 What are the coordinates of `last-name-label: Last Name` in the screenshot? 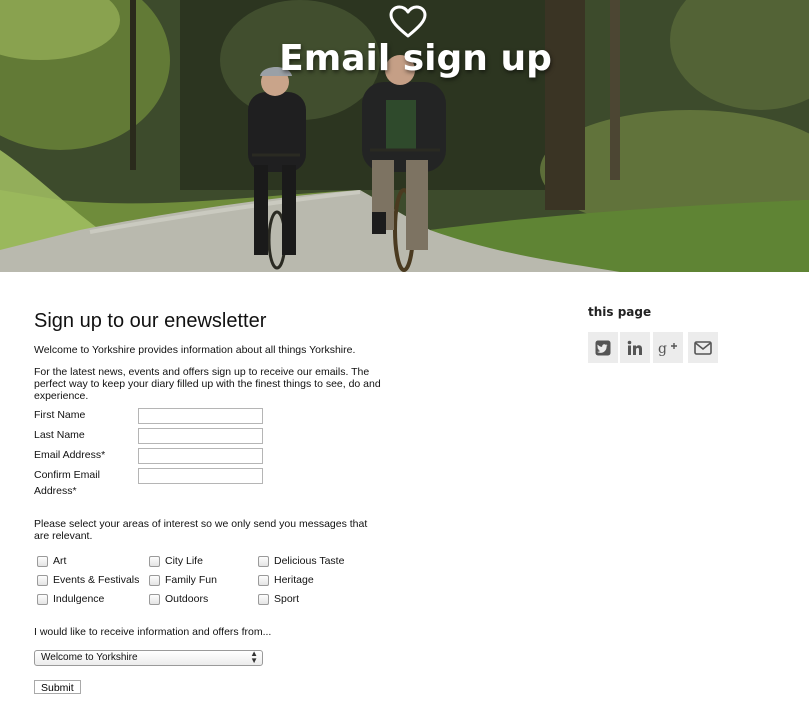 It's located at (59, 435).